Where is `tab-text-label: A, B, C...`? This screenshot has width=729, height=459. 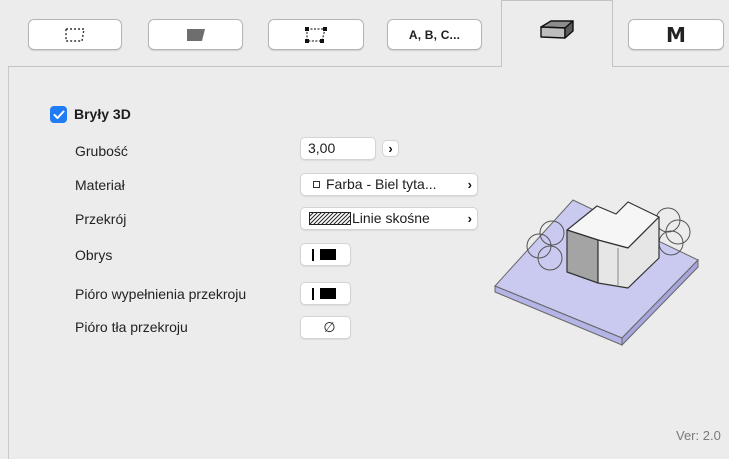
tab-text-label: A, B, C... is located at coordinates (434, 34).